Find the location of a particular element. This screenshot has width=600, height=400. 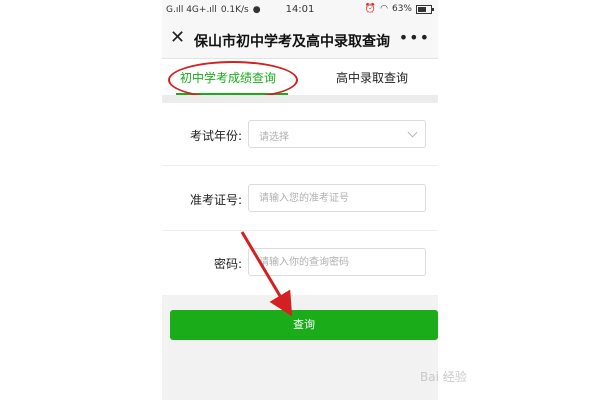

password-field-wrapper is located at coordinates (337, 262).